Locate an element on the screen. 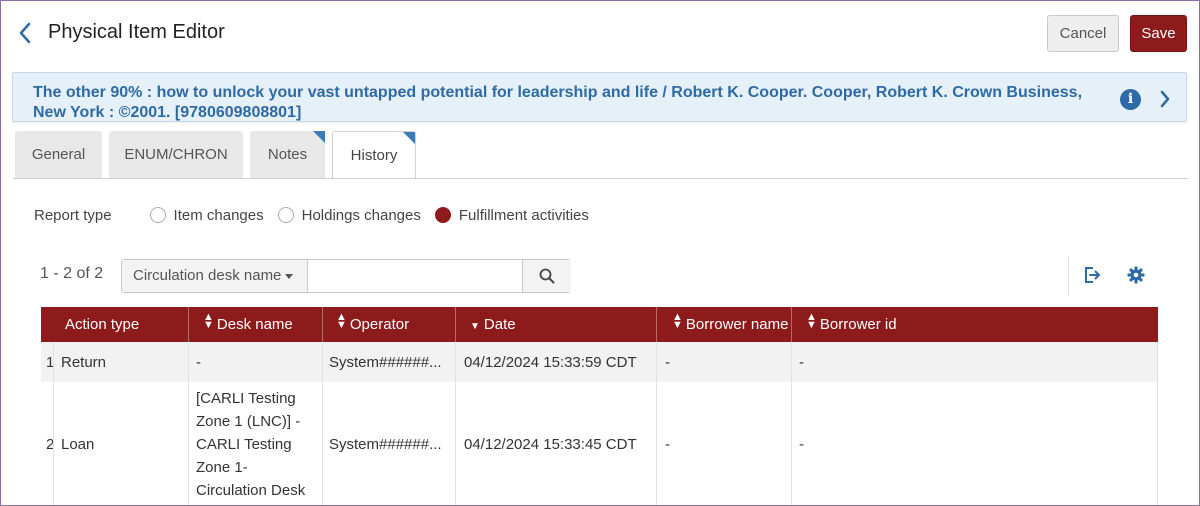 This screenshot has width=1200, height=506. cell-date: 04/12/2024 15:33:45 CDT is located at coordinates (550, 444).